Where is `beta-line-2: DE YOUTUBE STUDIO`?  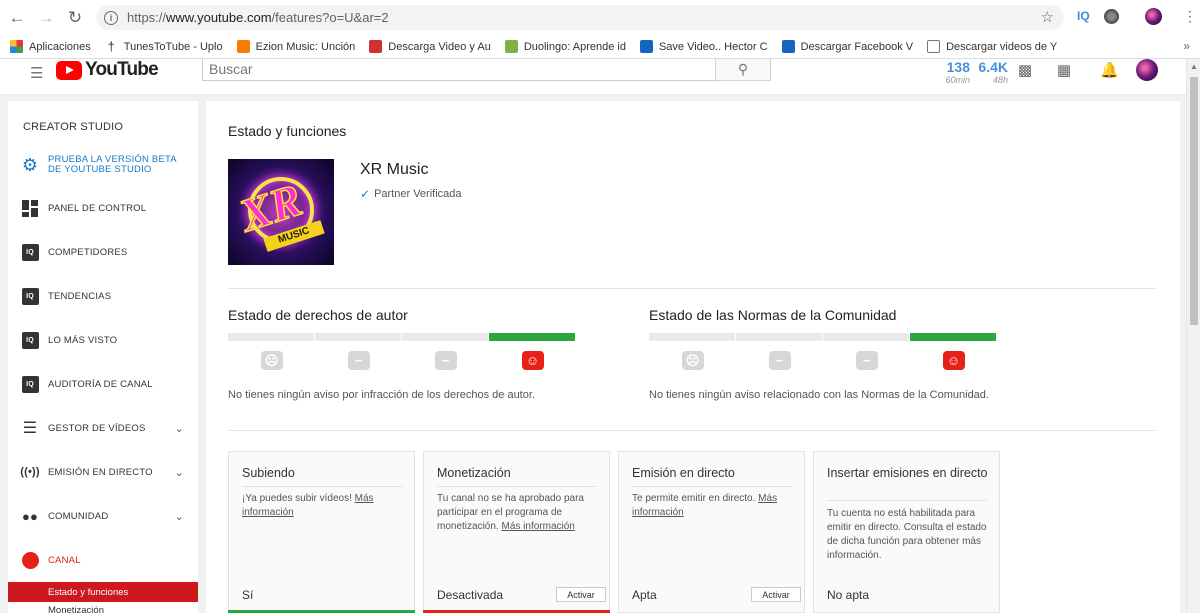
beta-line-2: DE YOUTUBE STUDIO is located at coordinates (100, 169).